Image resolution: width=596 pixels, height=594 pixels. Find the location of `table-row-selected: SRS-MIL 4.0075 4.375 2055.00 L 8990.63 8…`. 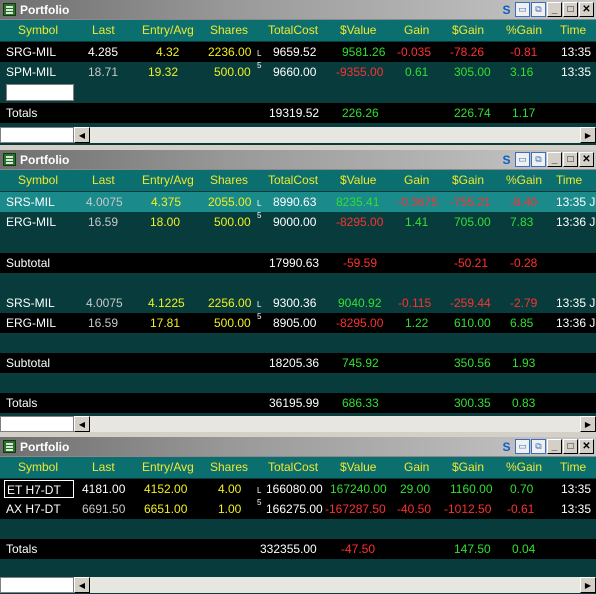

table-row-selected: SRS-MIL 4.0075 4.375 2055.00 L 8990.63 8… is located at coordinates (298, 202).